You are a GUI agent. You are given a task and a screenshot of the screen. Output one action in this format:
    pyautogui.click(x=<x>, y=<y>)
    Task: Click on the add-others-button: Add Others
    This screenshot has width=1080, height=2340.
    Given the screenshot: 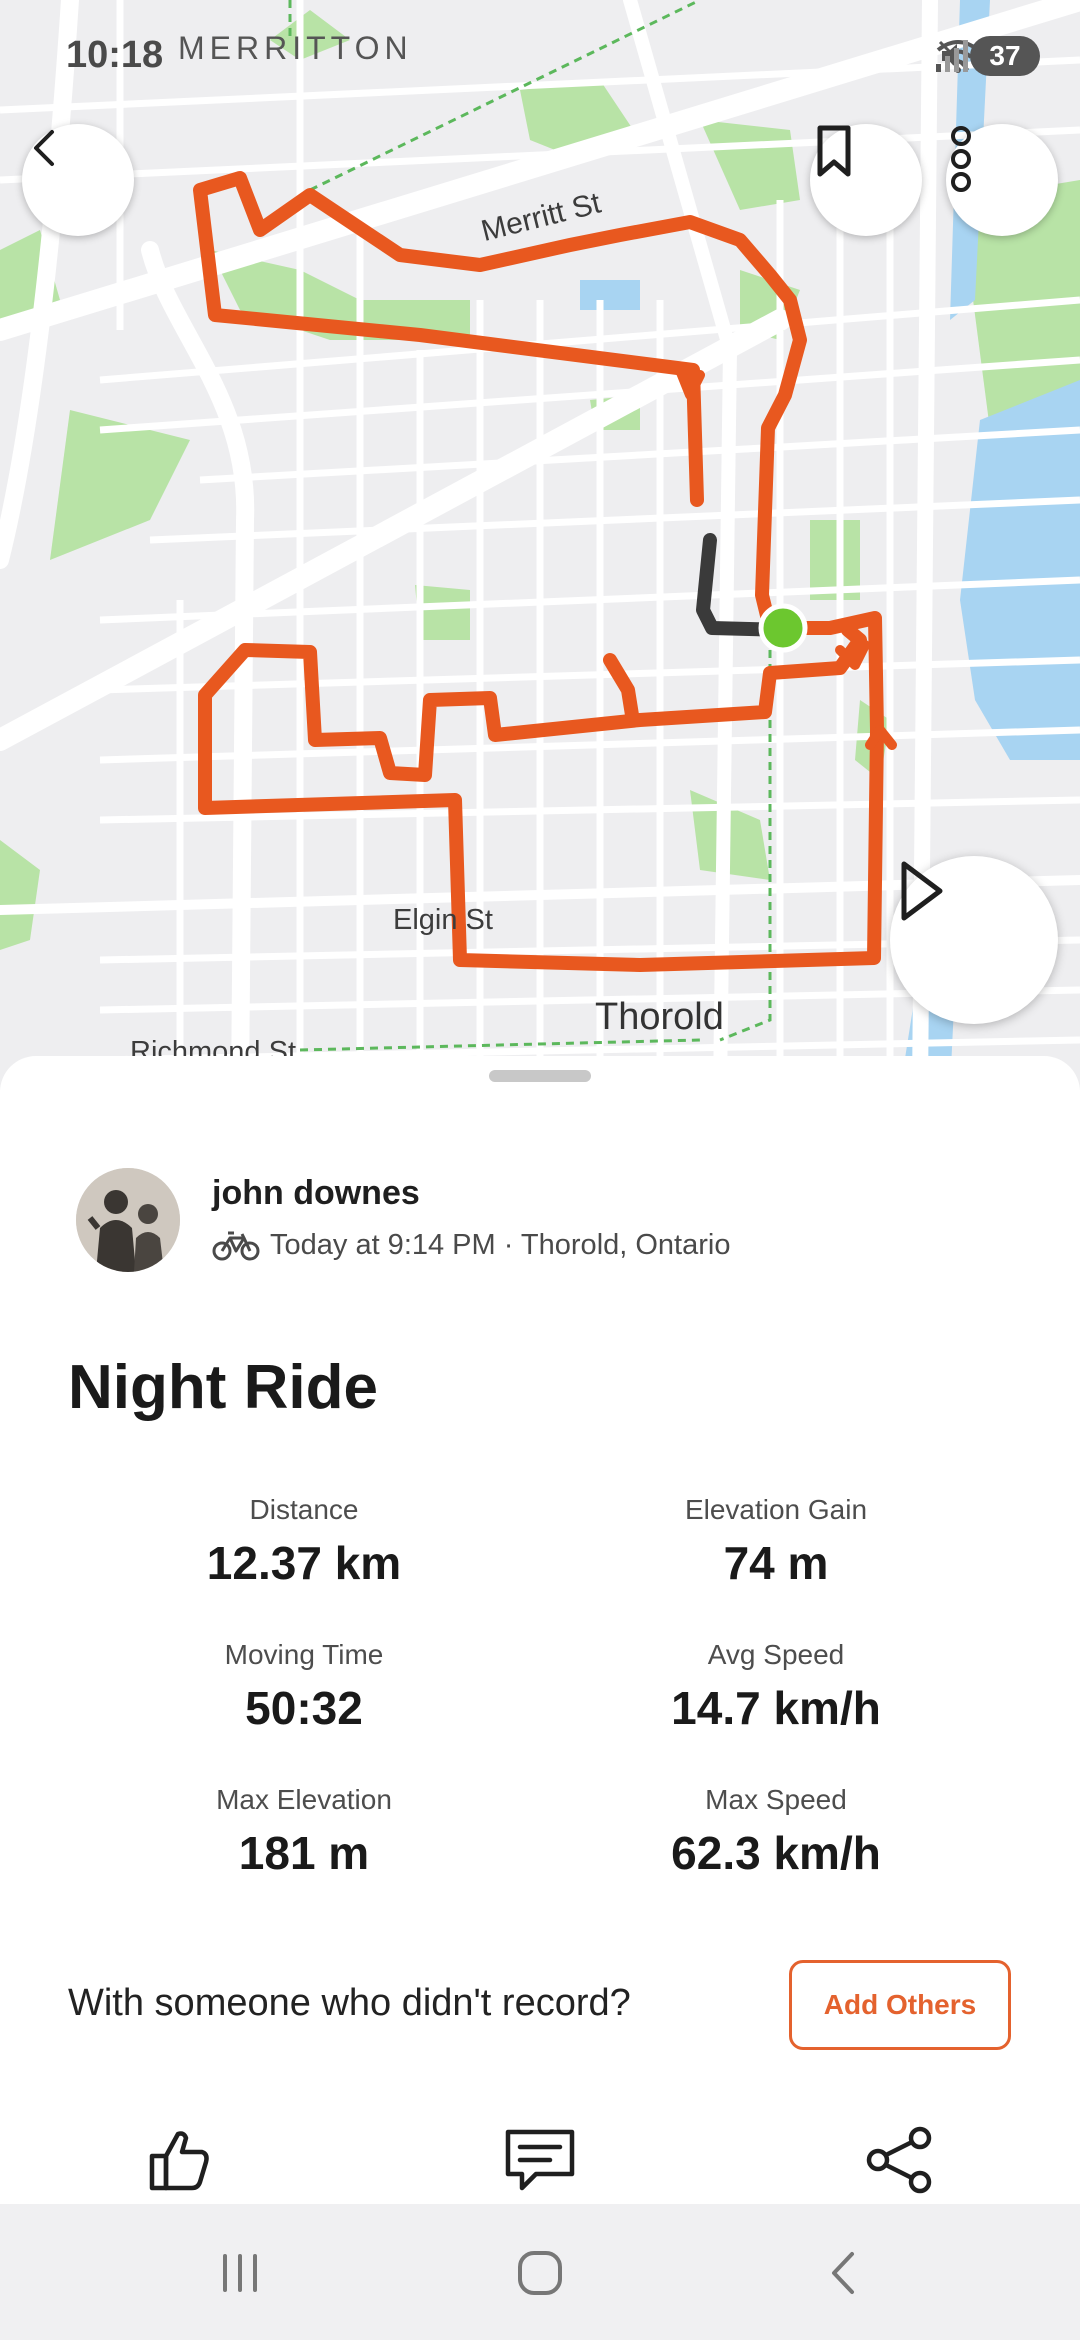 What is the action you would take?
    pyautogui.click(x=900, y=2005)
    